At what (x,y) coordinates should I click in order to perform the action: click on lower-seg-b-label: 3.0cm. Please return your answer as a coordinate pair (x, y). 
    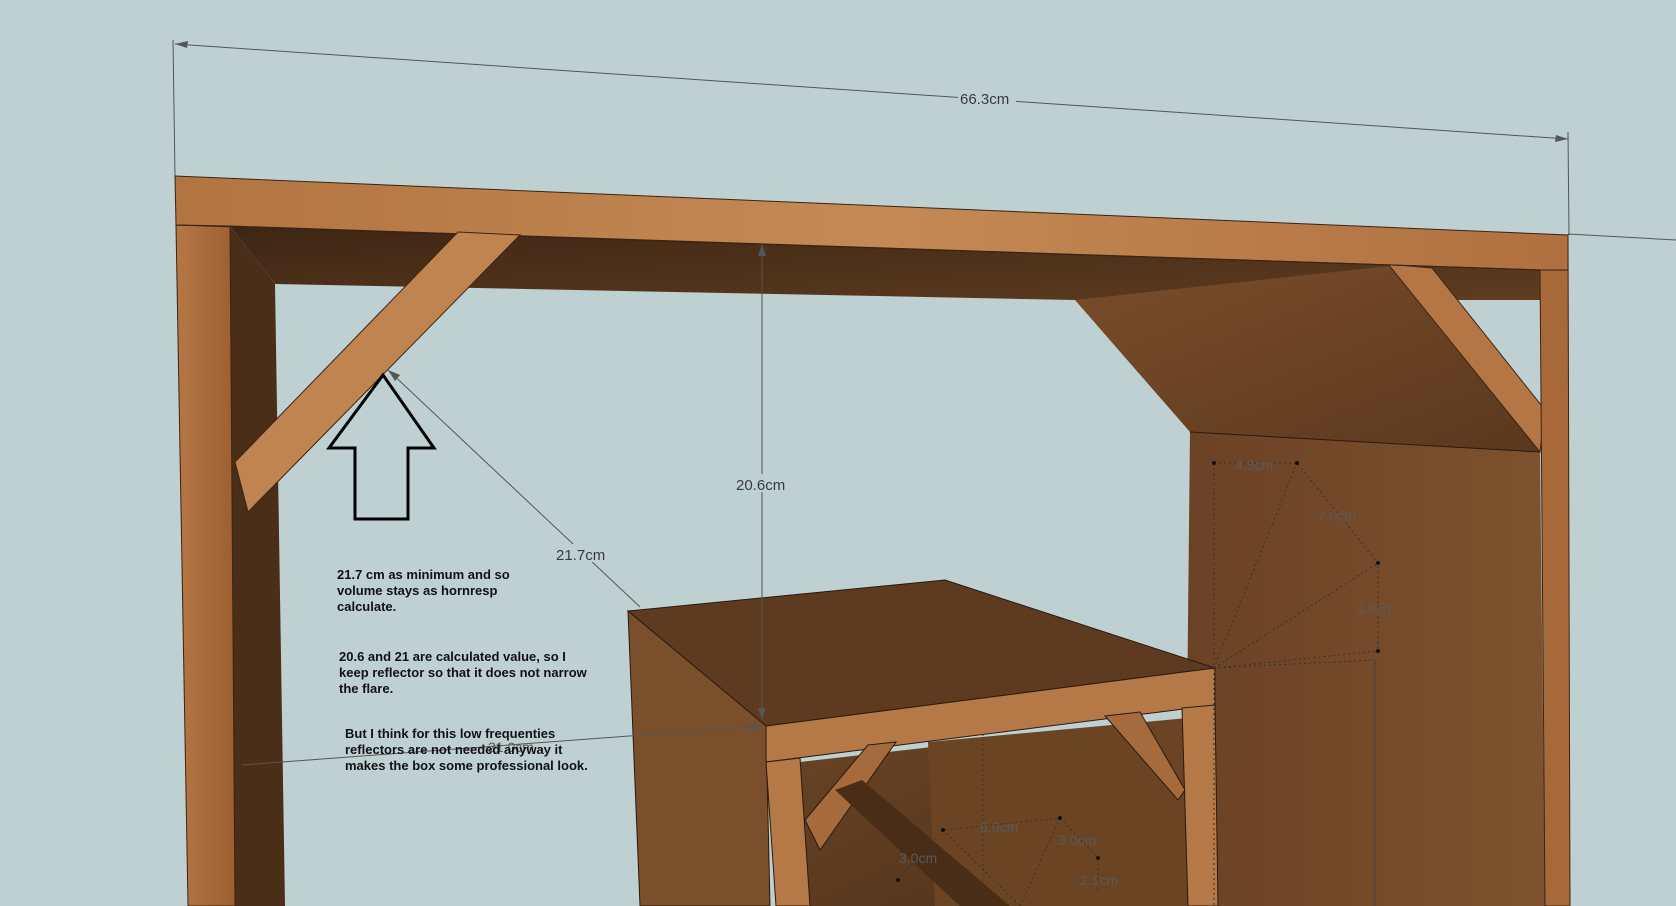
    Looking at the image, I should click on (1077, 840).